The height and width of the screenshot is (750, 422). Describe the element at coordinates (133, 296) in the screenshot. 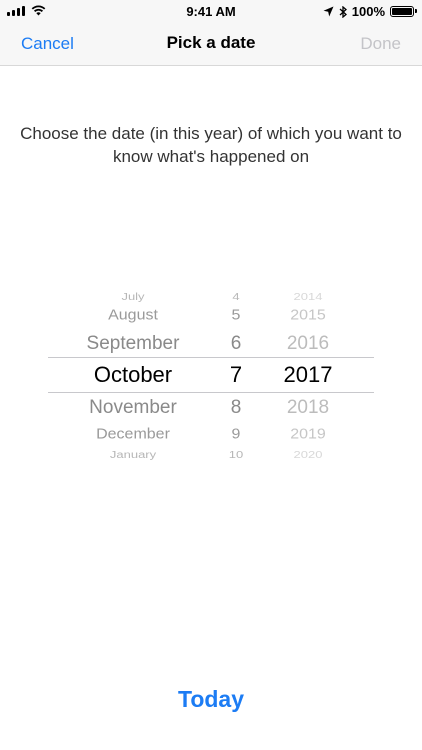

I see `month-wheel-item: July` at that location.